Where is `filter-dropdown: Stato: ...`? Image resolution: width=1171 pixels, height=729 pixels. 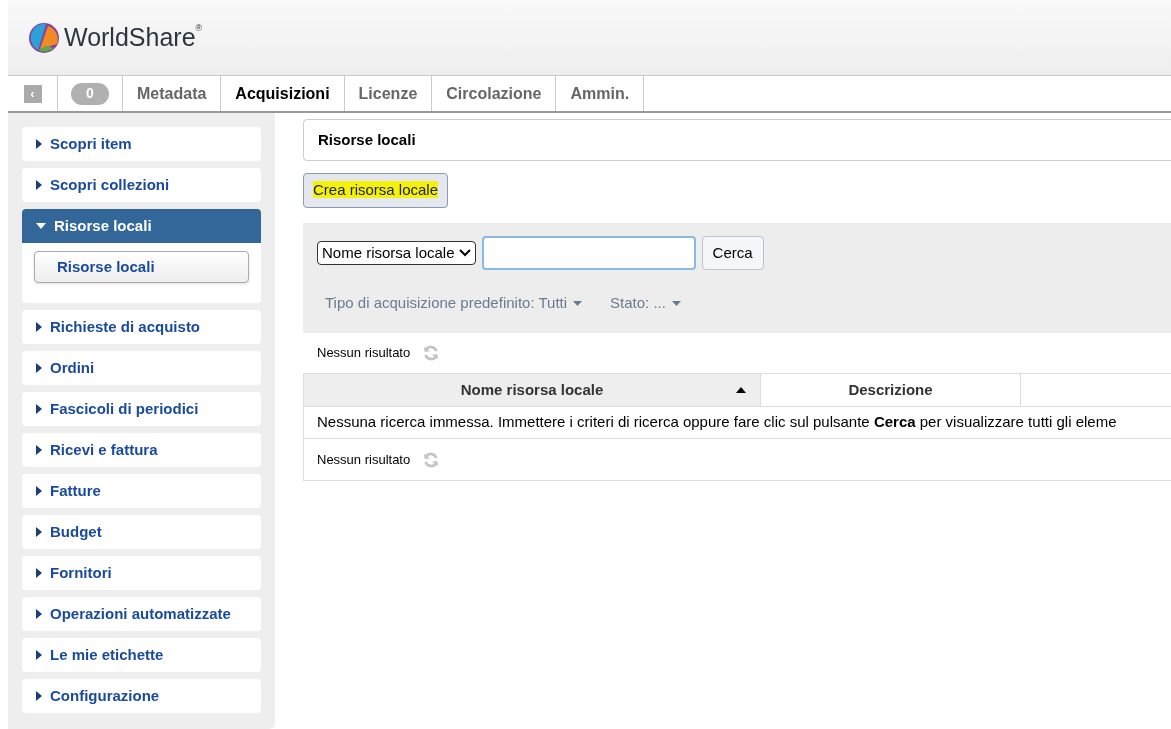 filter-dropdown: Stato: ... is located at coordinates (645, 303).